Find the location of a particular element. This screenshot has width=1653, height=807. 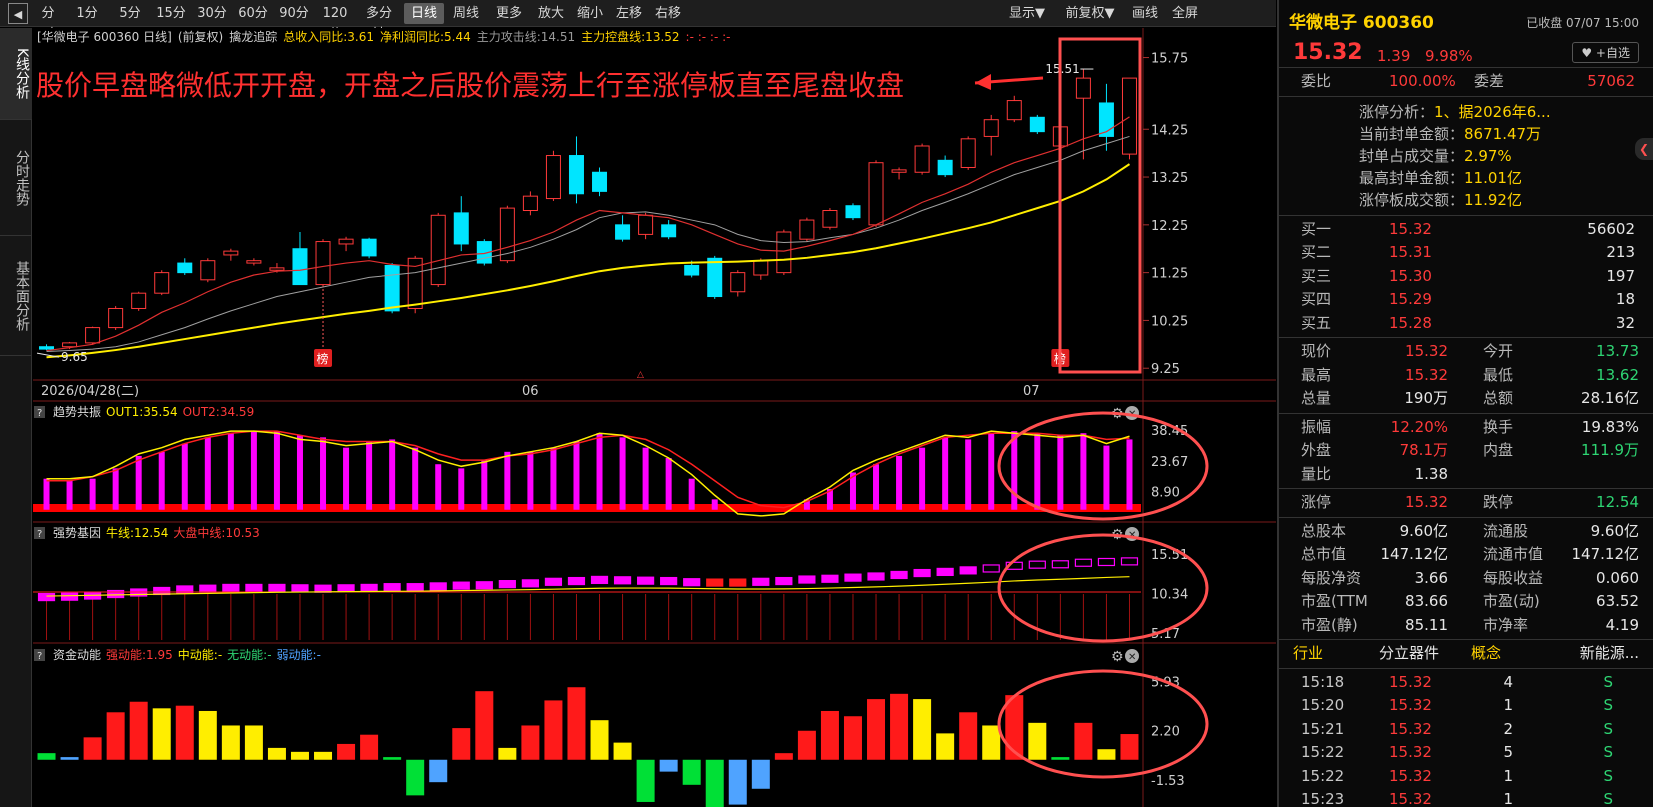

period-btn-1: 1分 is located at coordinates (87, 13).